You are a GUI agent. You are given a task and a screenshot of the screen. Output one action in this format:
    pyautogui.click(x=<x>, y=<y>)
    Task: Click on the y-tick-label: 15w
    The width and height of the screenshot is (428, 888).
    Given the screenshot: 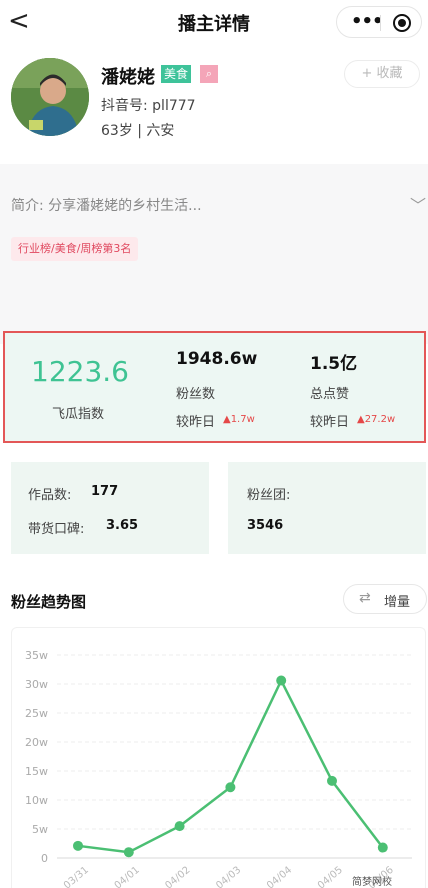 What is the action you would take?
    pyautogui.click(x=36, y=771)
    